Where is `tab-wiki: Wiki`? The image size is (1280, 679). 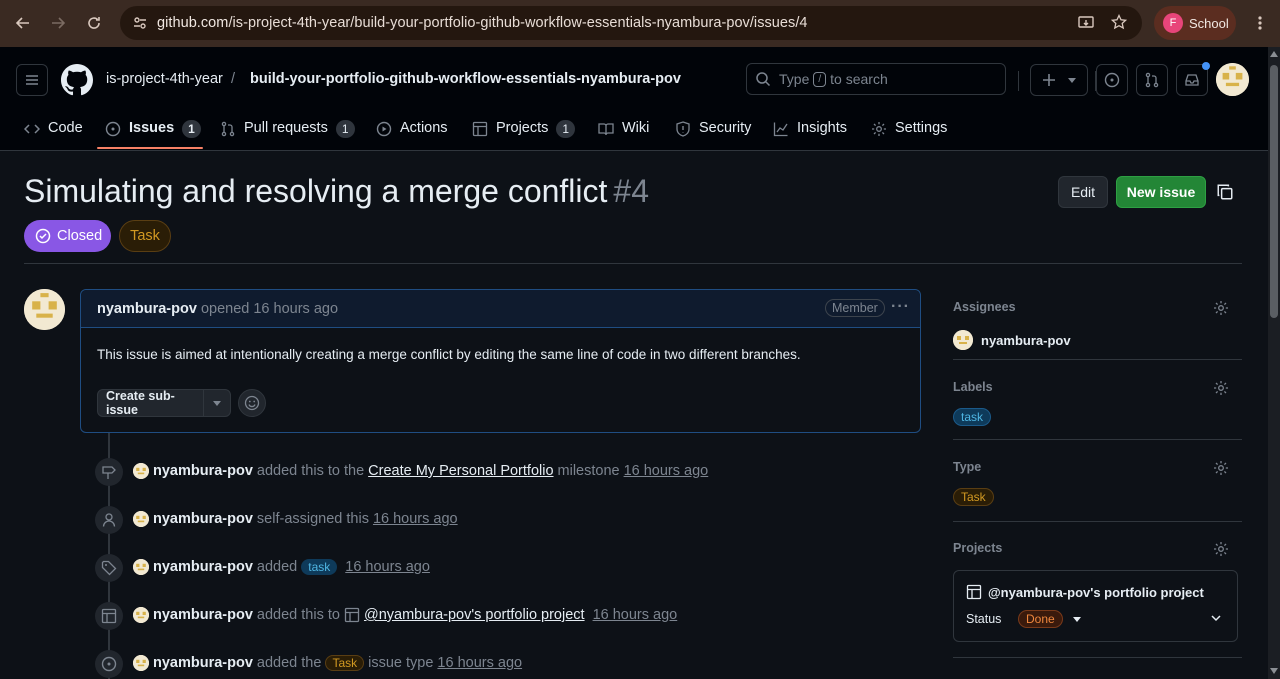
tab-wiki: Wiki is located at coordinates (623, 132).